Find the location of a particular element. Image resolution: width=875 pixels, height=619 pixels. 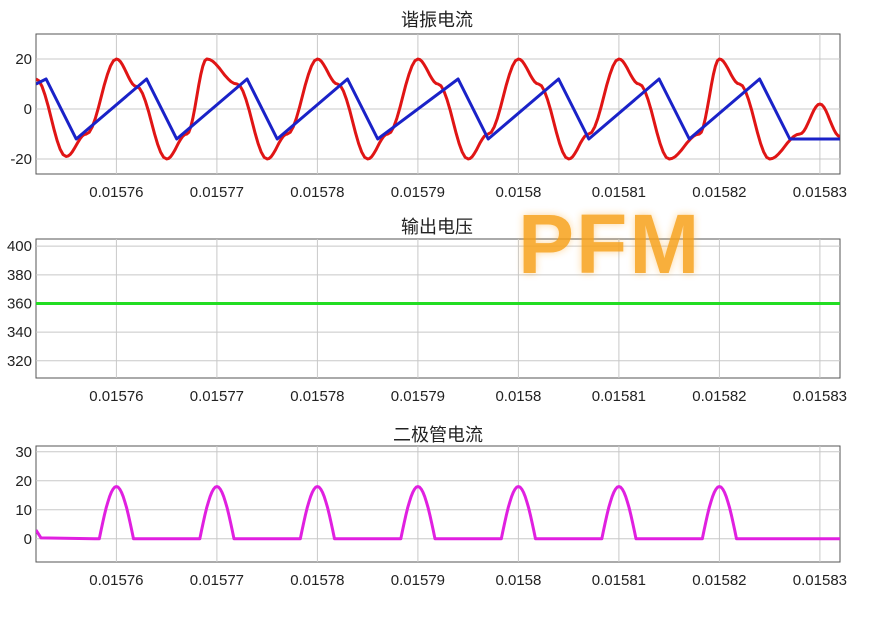

y-tick-label: -20 is located at coordinates (21, 159).